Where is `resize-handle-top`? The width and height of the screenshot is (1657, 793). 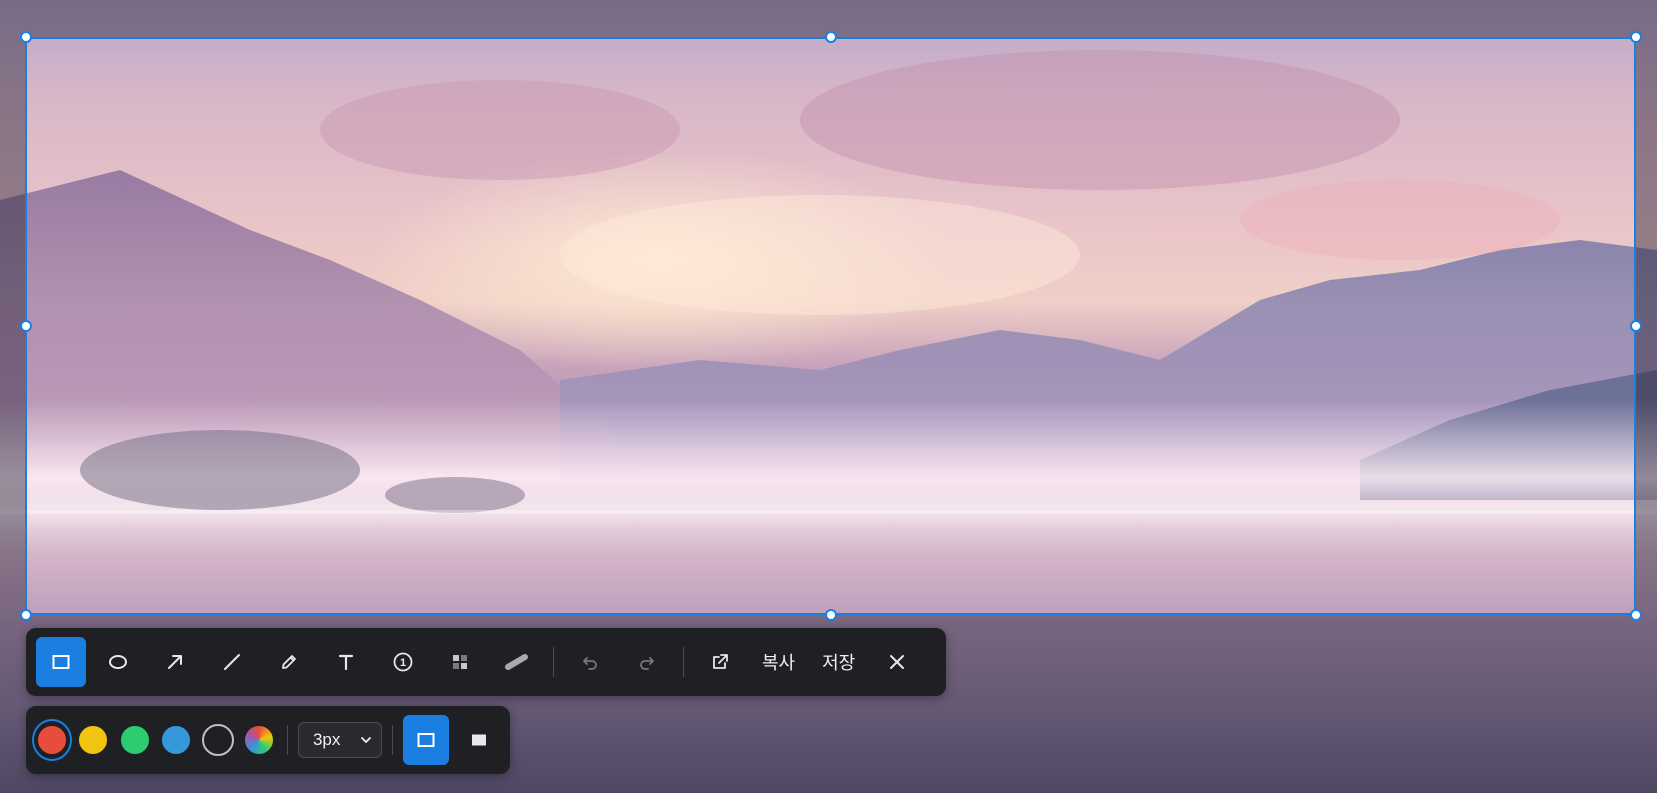 resize-handle-top is located at coordinates (831, 37).